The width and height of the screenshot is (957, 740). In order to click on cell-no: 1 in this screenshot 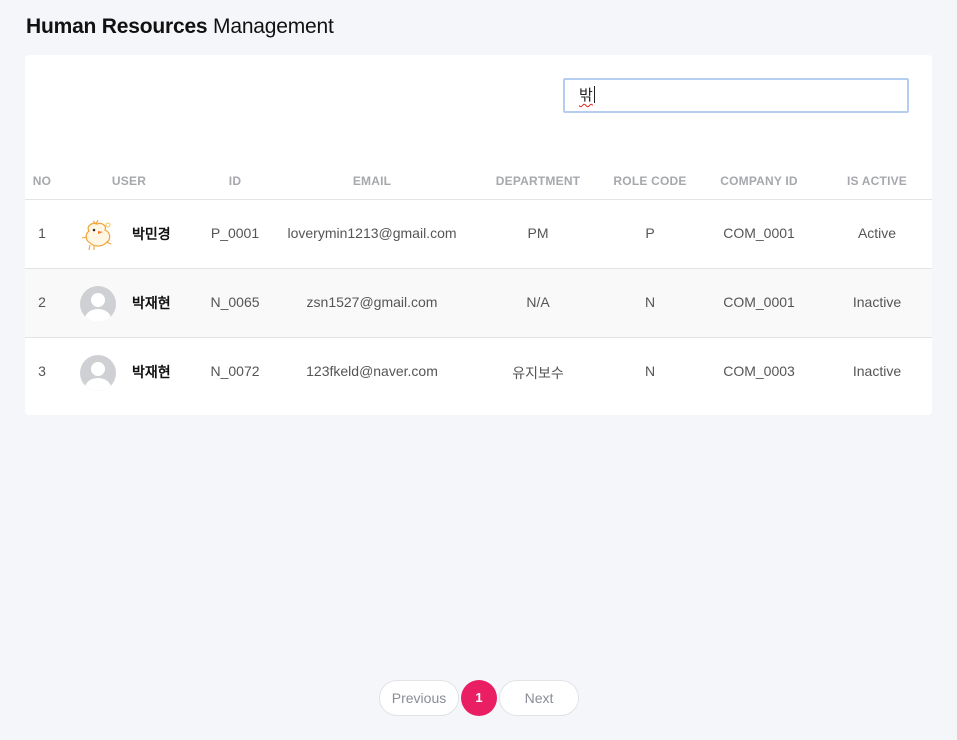, I will do `click(42, 233)`.